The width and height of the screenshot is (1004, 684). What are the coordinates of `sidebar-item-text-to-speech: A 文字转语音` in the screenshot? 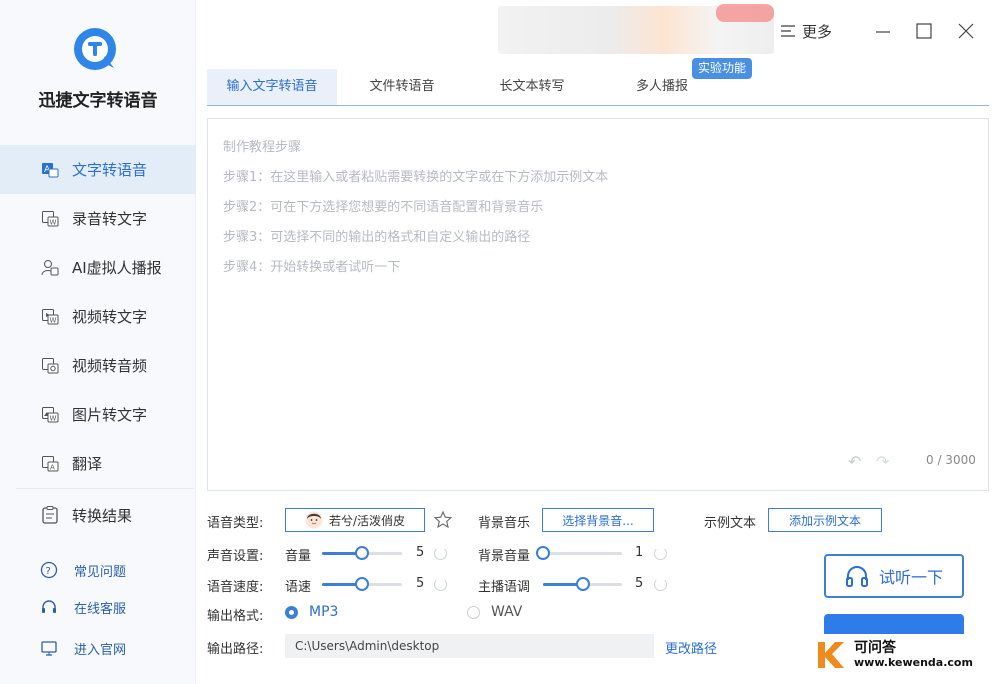 It's located at (98, 169).